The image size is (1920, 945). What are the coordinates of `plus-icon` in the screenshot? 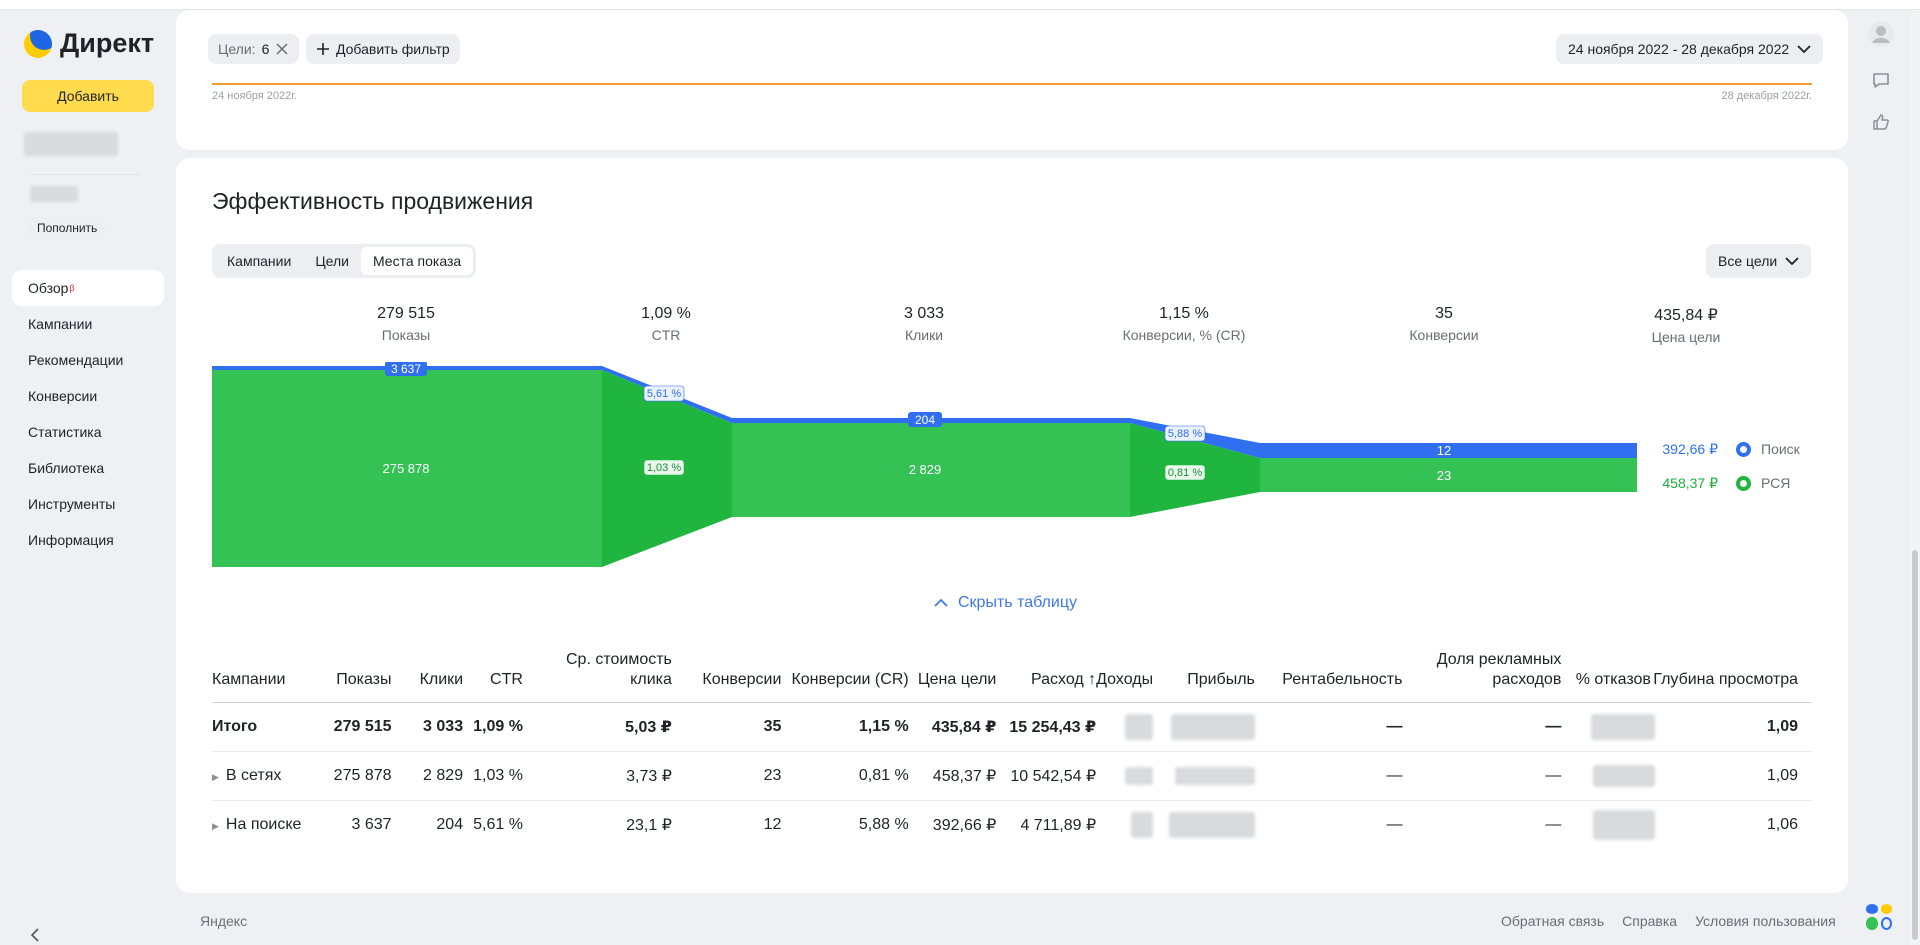 It's located at (323, 49).